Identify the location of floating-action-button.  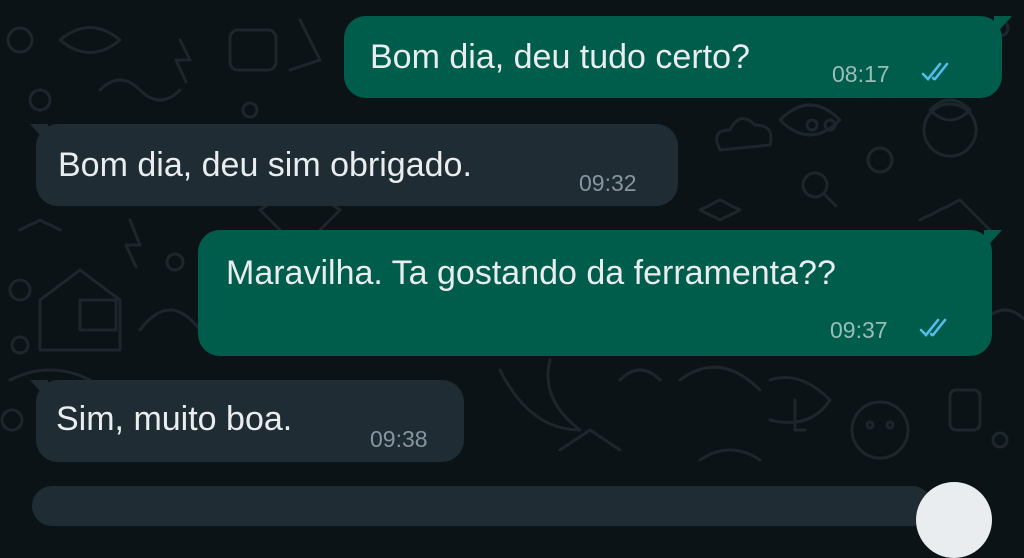
(954, 520).